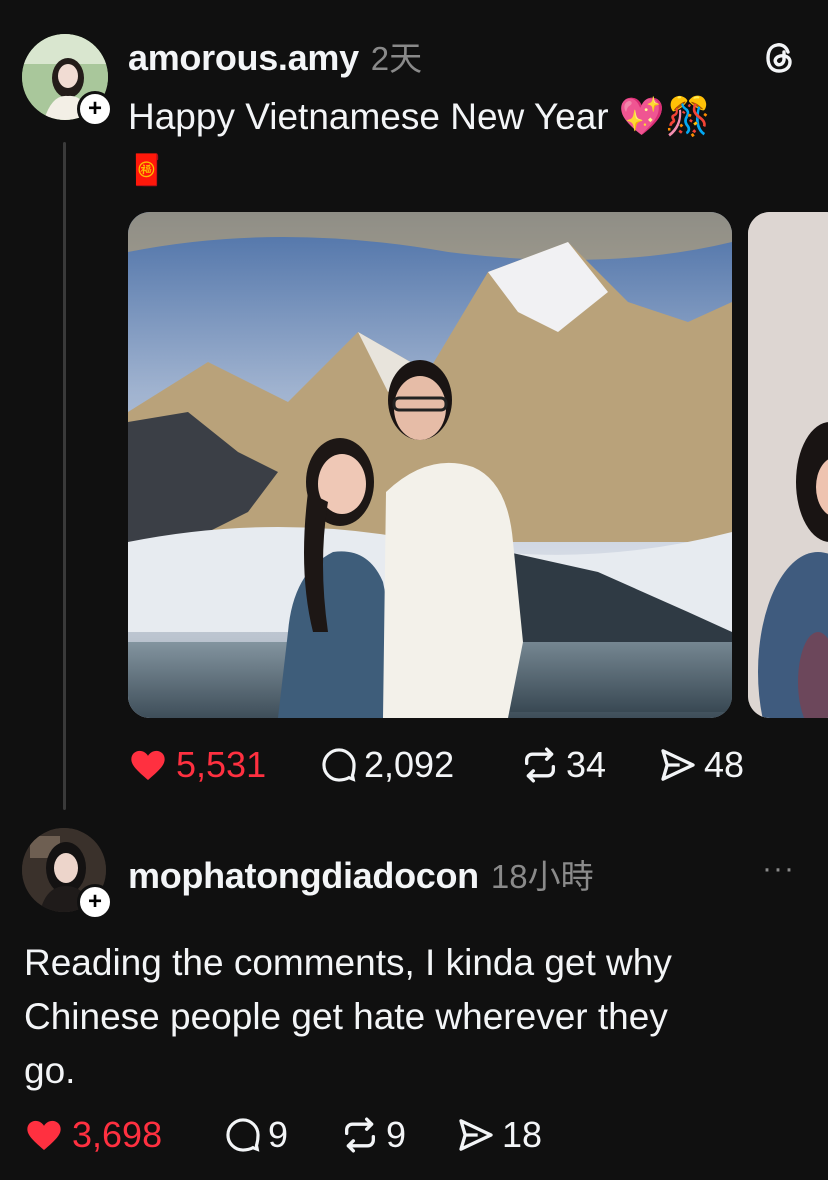 The height and width of the screenshot is (1180, 828). I want to click on repost-count: 9, so click(396, 1134).